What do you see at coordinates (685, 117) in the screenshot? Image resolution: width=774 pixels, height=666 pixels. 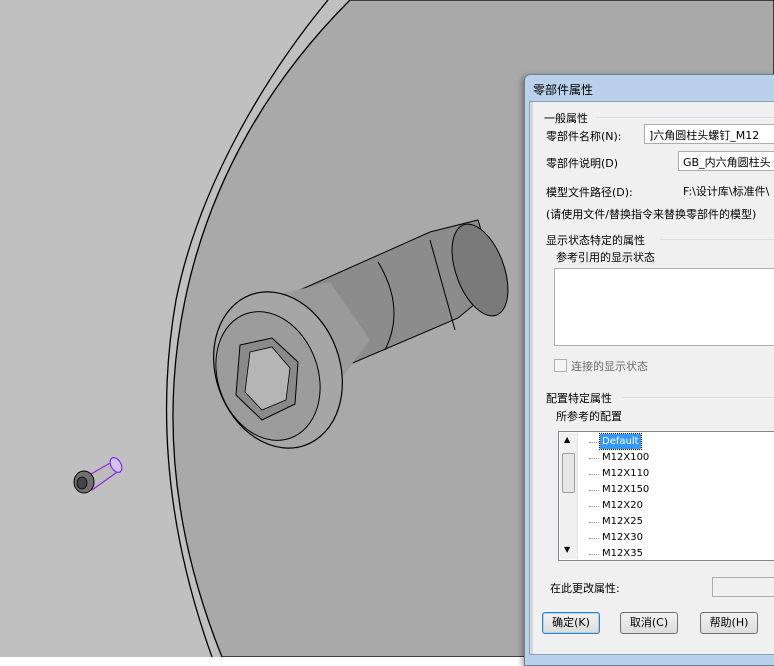 I see `general-group-line` at bounding box center [685, 117].